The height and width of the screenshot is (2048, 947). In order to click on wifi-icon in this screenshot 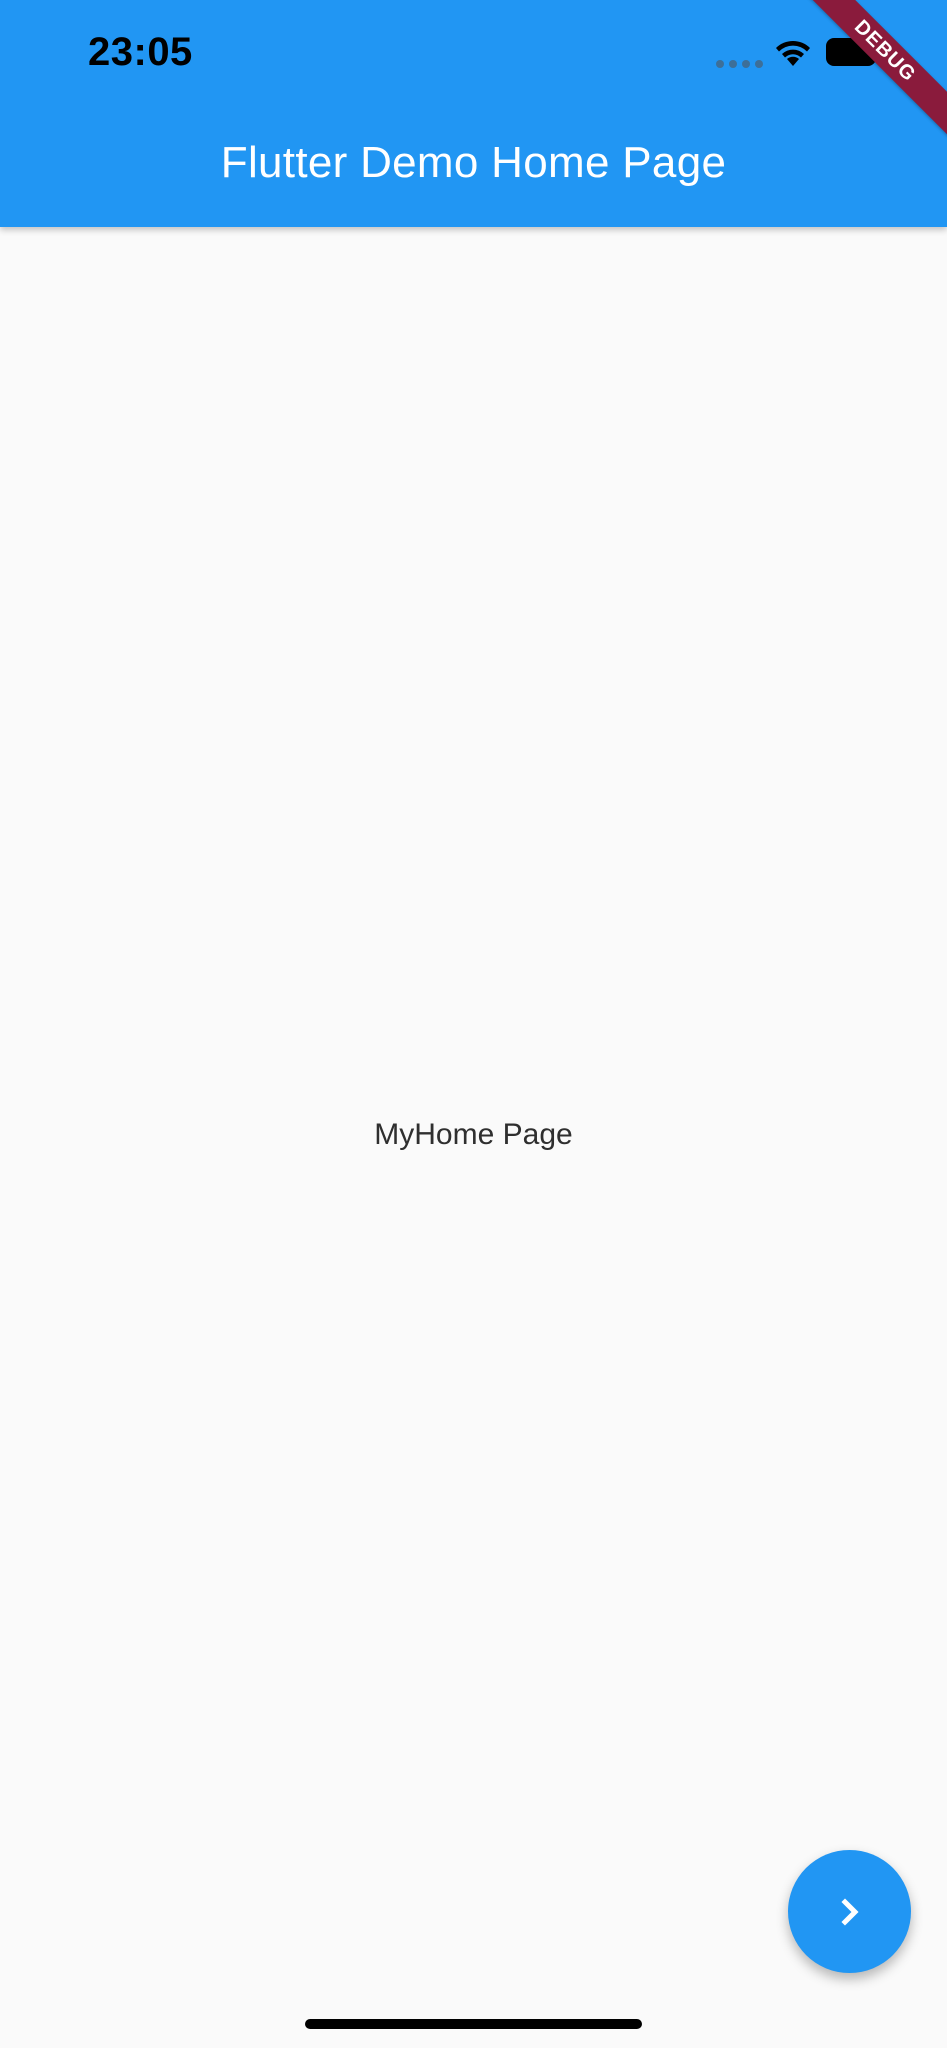, I will do `click(793, 53)`.